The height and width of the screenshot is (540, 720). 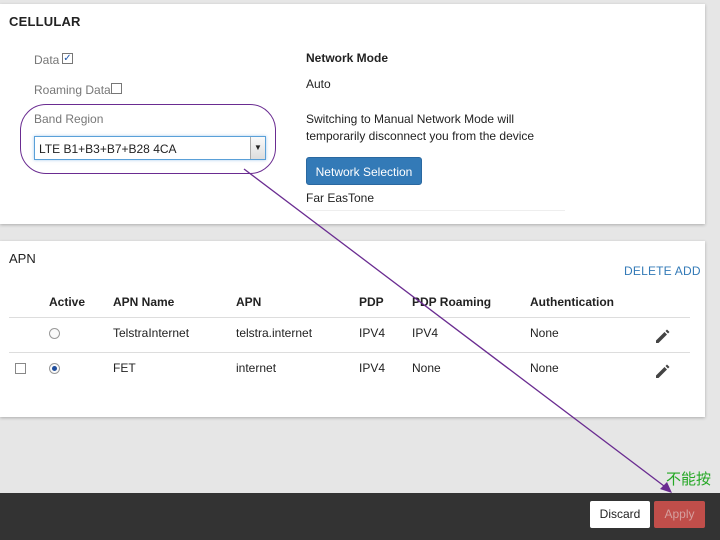 I want to click on add-link: ADD, so click(x=688, y=271).